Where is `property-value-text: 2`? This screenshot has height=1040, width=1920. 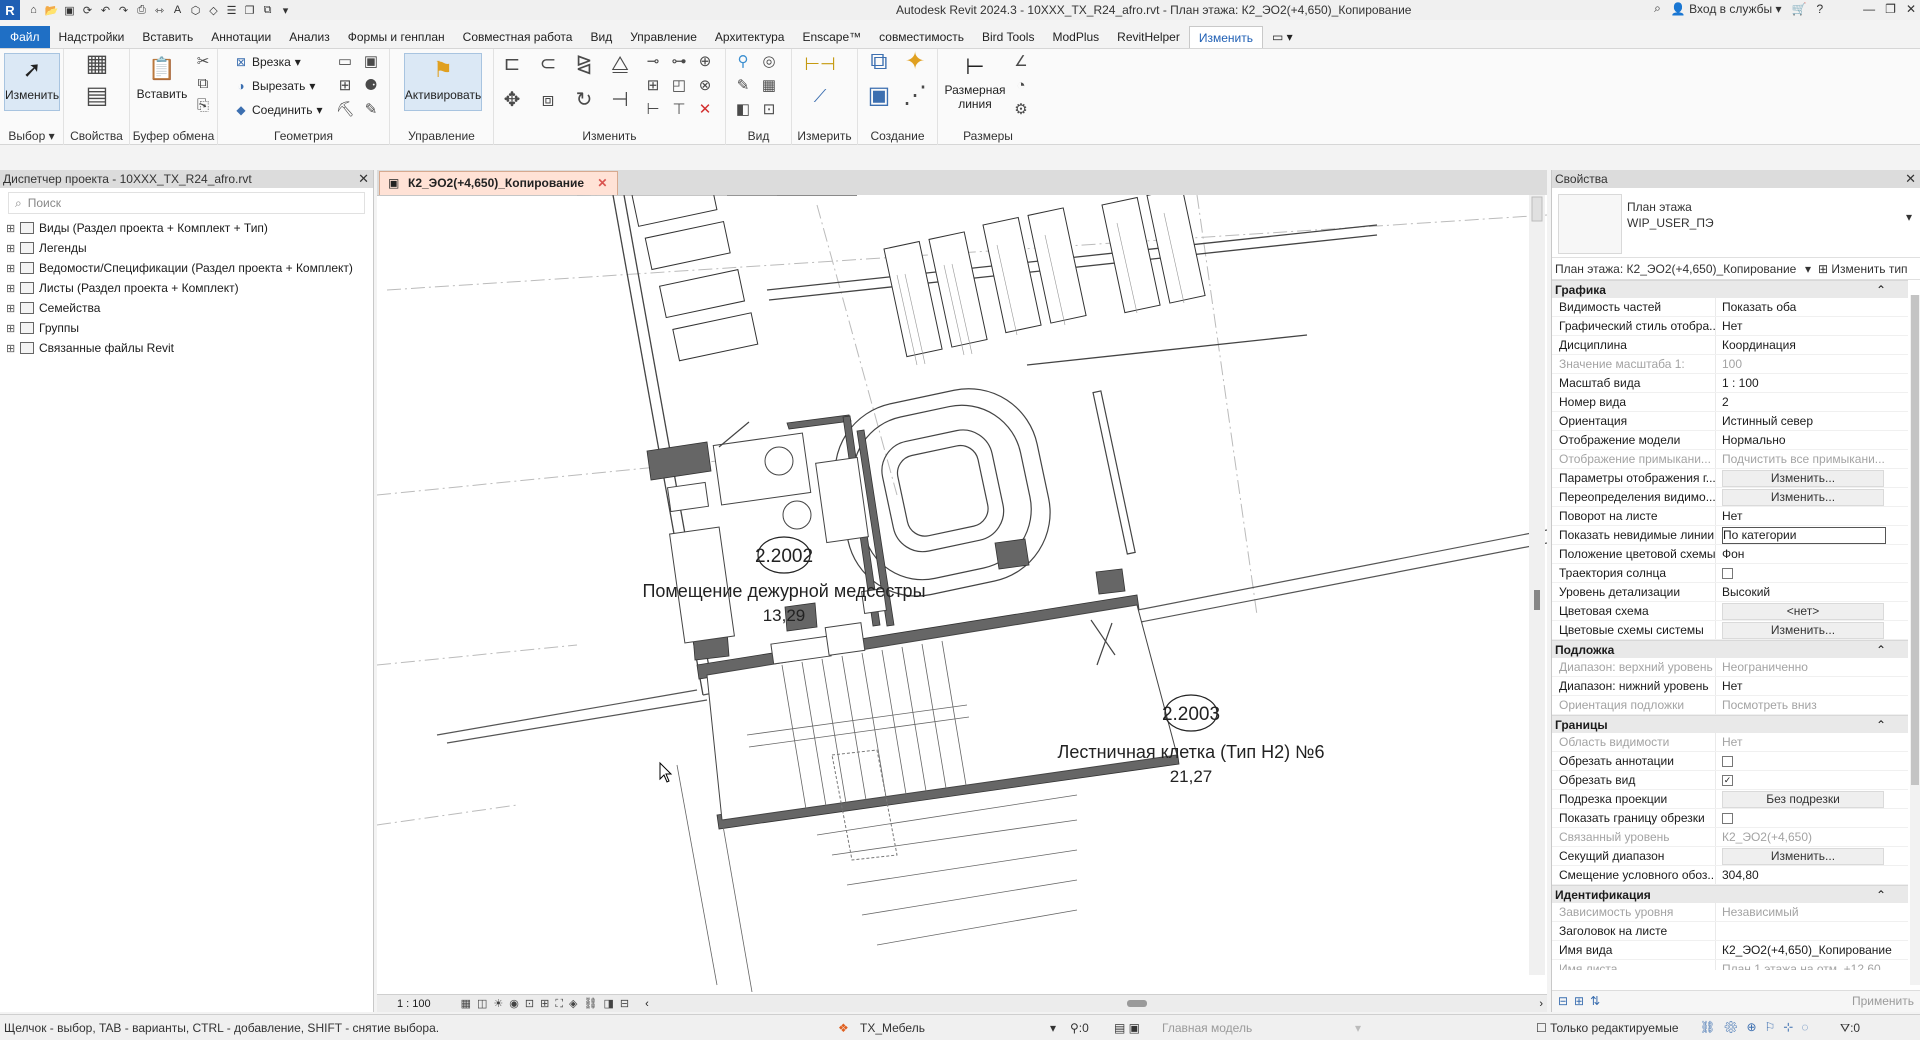 property-value-text: 2 is located at coordinates (1815, 402).